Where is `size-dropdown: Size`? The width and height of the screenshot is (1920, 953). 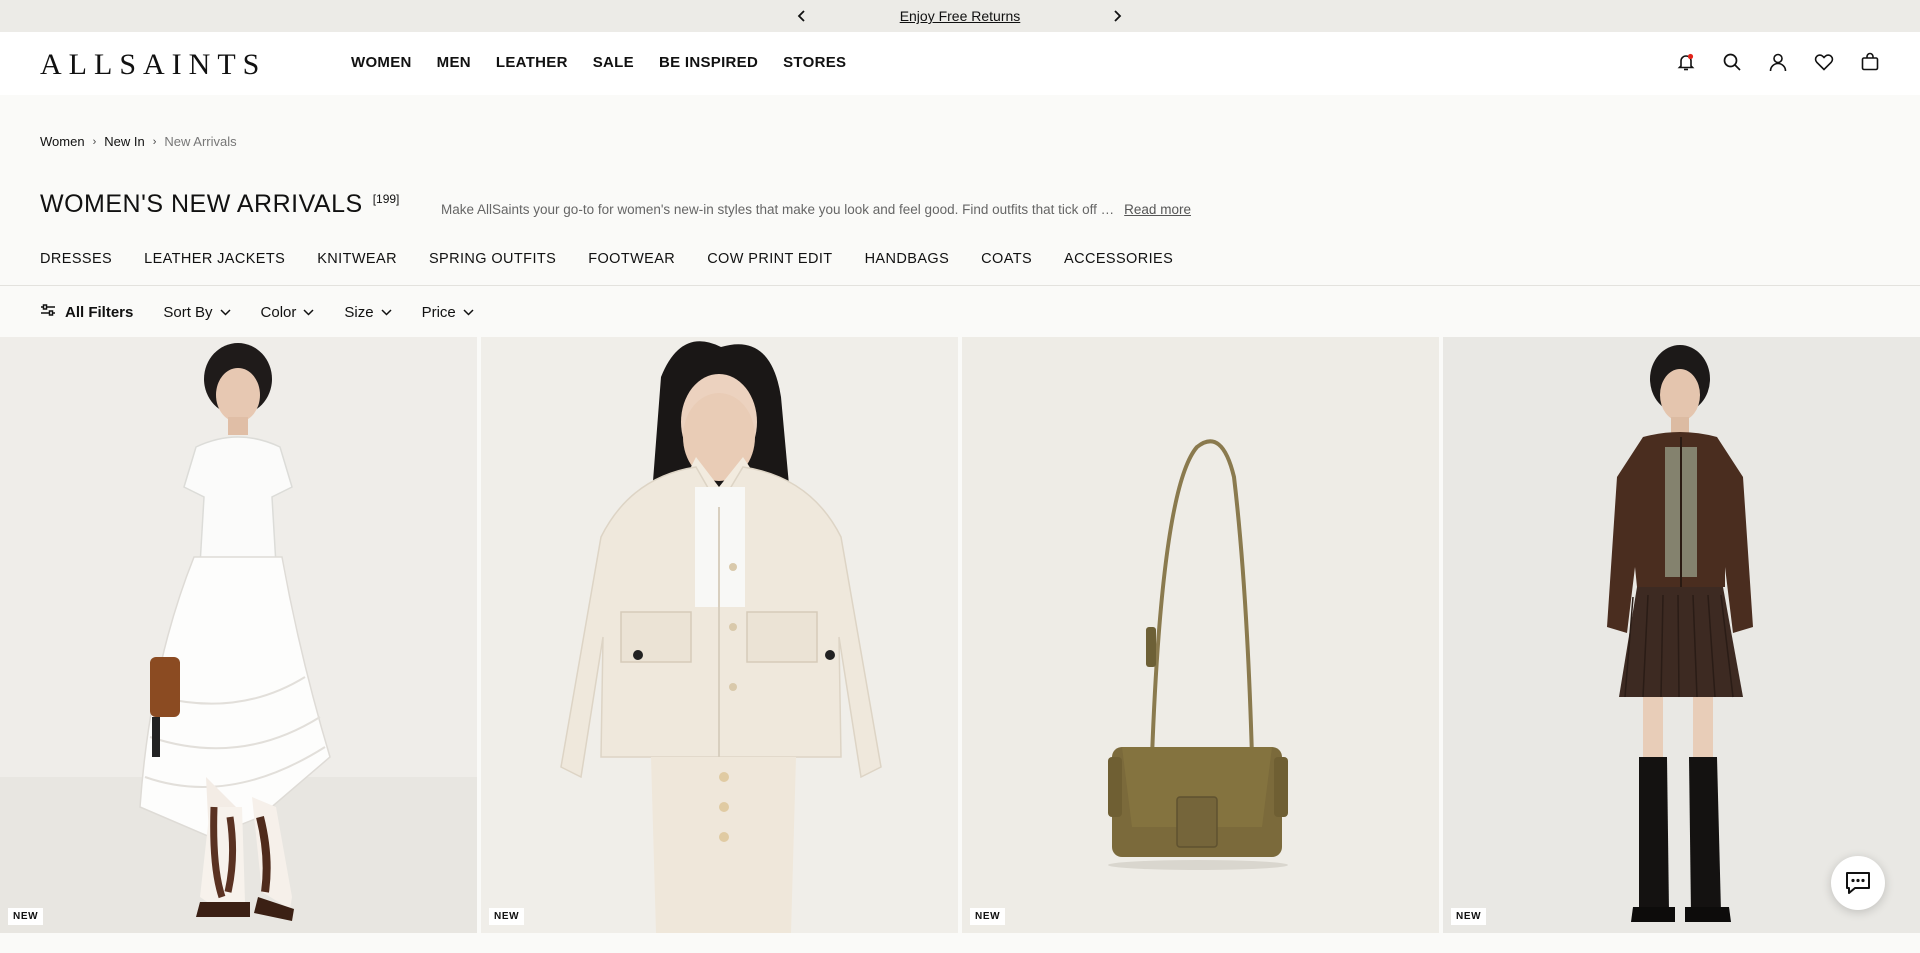 size-dropdown: Size is located at coordinates (368, 312).